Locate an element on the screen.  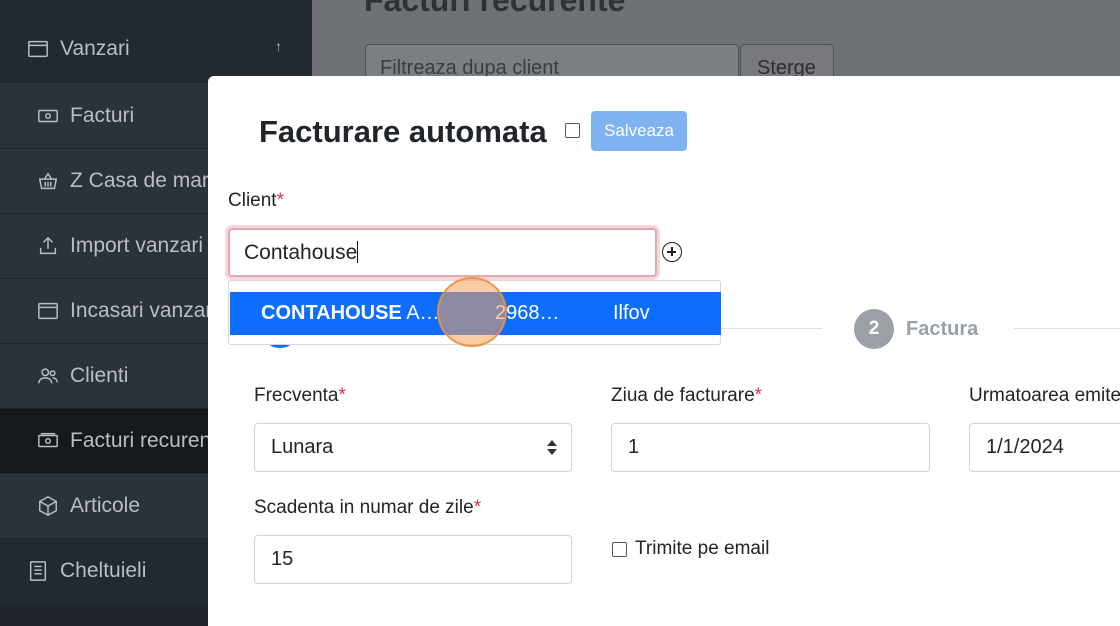
sidebar-item-label: Cheltuieli is located at coordinates (103, 570).